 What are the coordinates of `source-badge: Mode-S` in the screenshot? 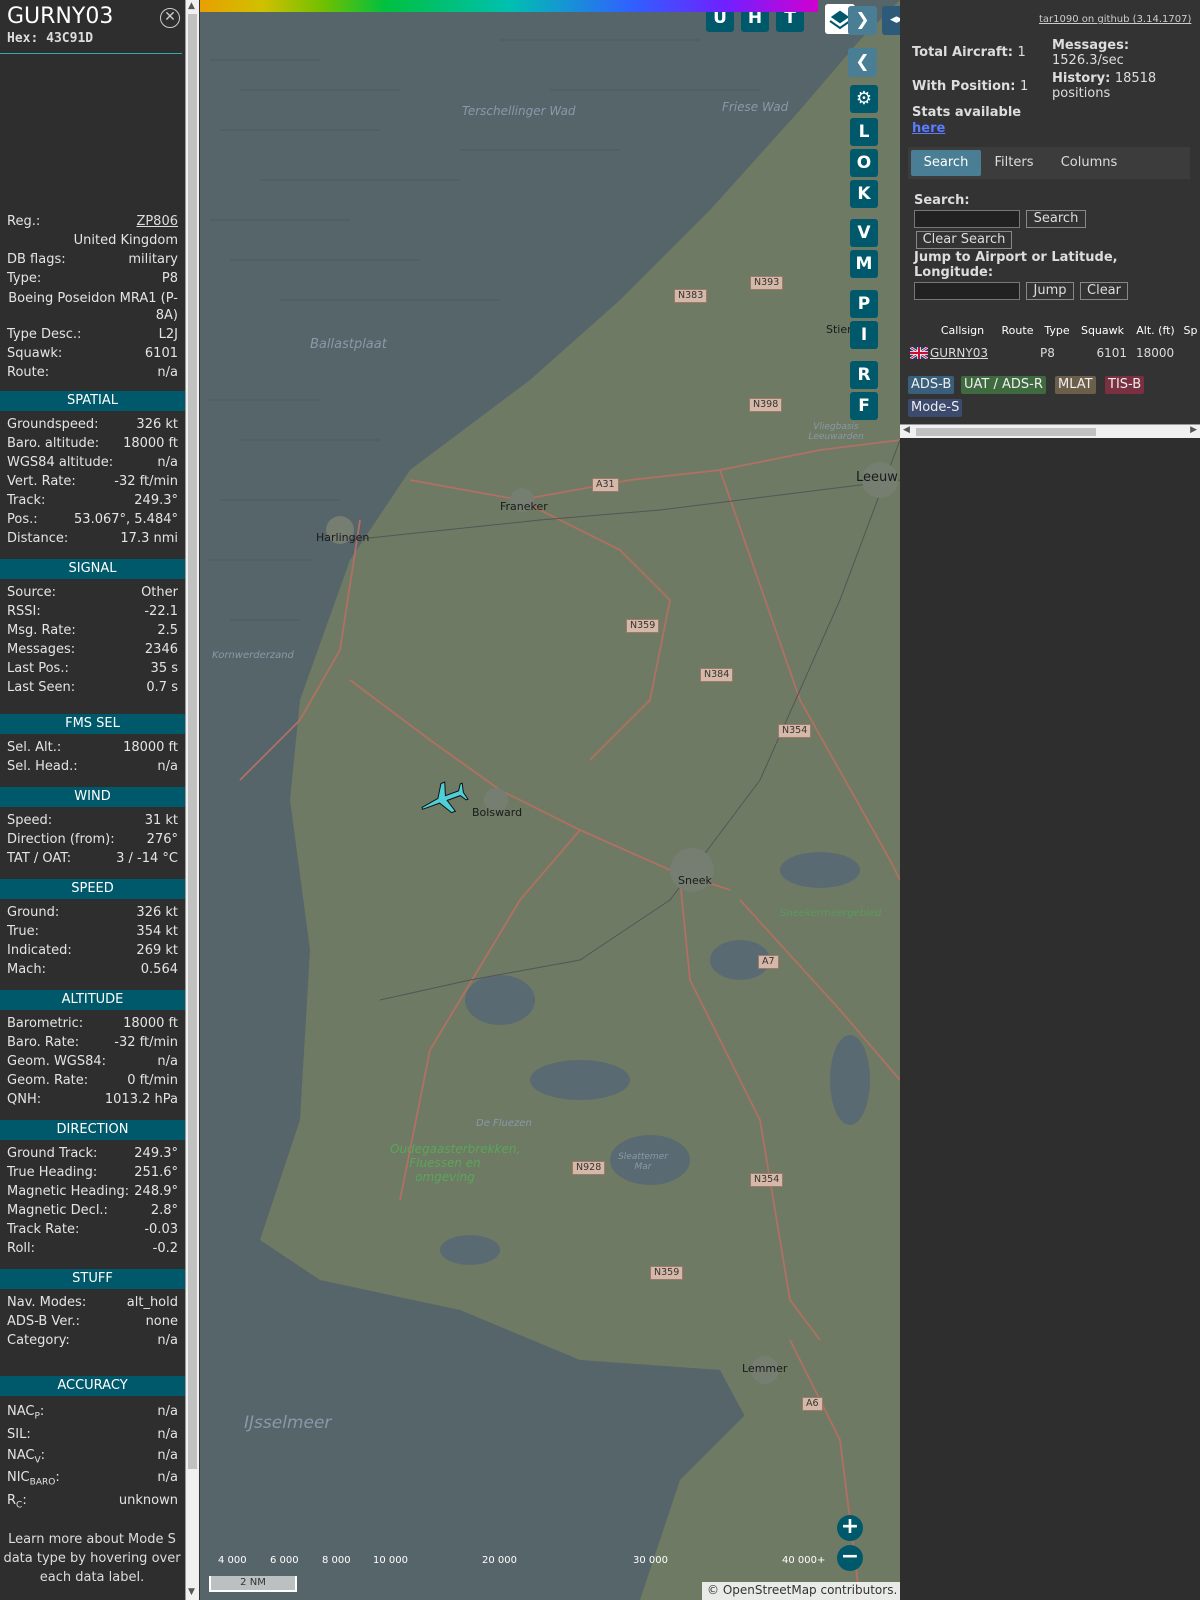 It's located at (935, 408).